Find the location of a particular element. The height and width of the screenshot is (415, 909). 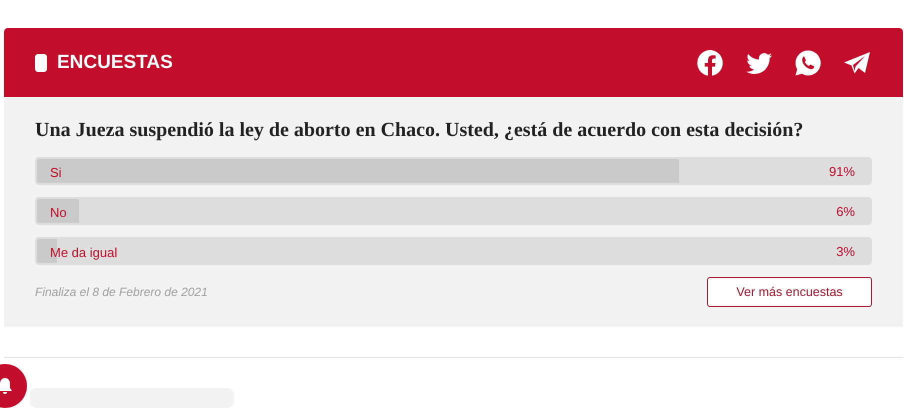

poll-option: No 6% is located at coordinates (453, 211).